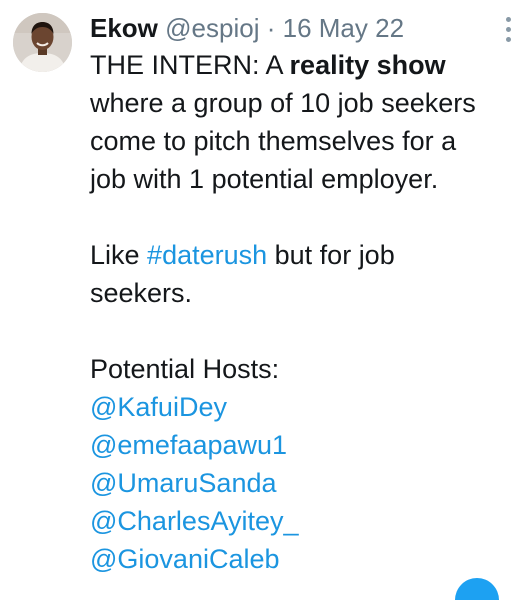  I want to click on tweet-line-4: job with 1 potential employer., so click(264, 179).